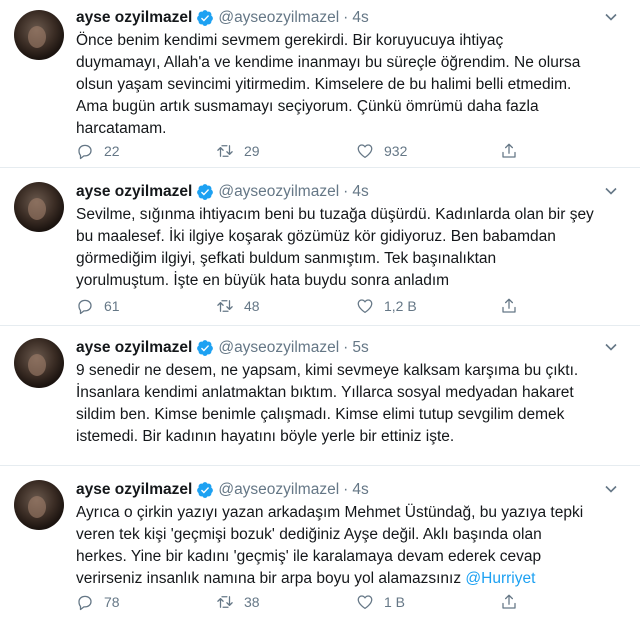 This screenshot has height=634, width=640. What do you see at coordinates (286, 602) in the screenshot?
I see `retweet-button: 38` at bounding box center [286, 602].